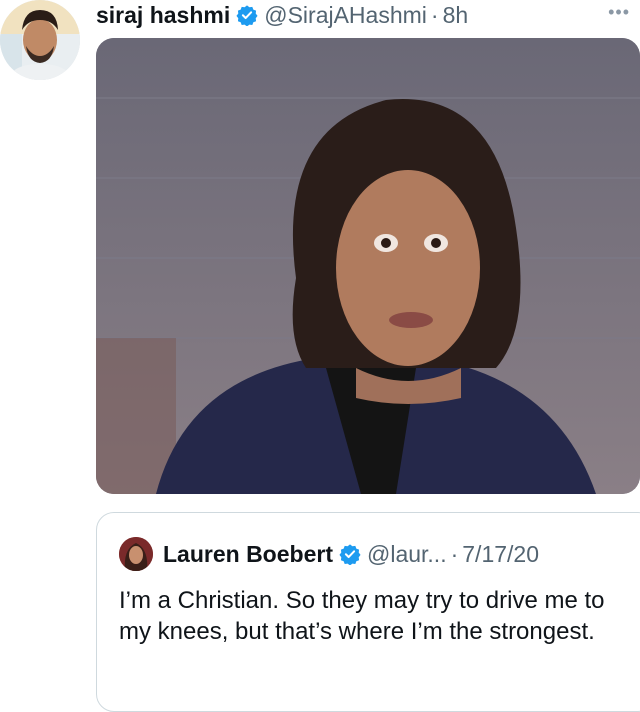 Image resolution: width=640 pixels, height=712 pixels. I want to click on author-handle: @SirajAHashmi, so click(345, 15).